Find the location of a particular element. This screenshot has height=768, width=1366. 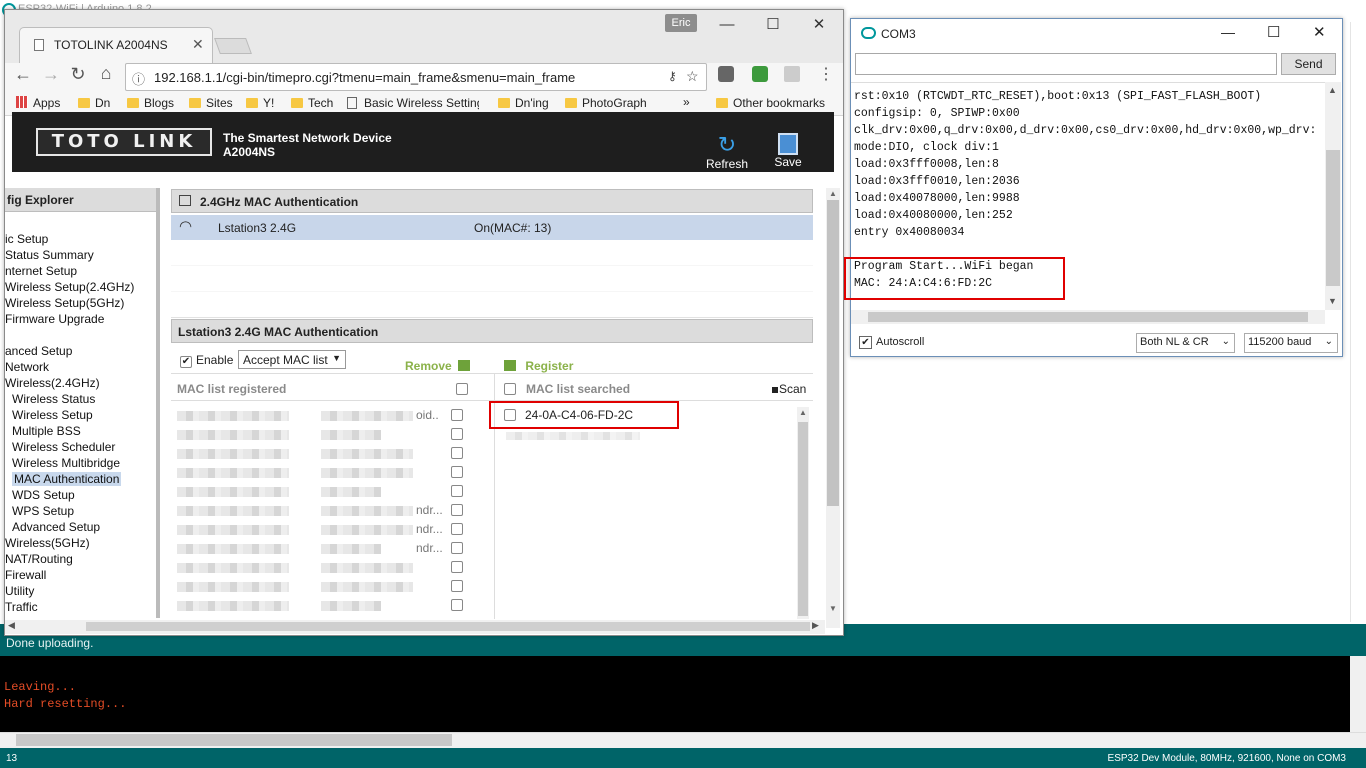

serial-input is located at coordinates (1066, 64).